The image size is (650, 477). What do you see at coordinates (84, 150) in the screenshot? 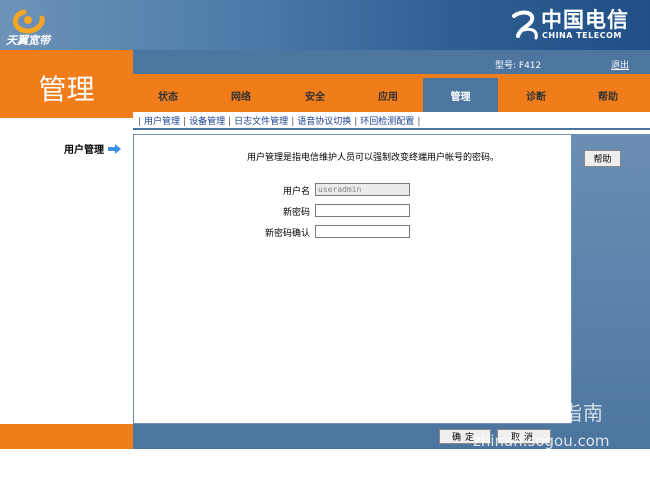
I see `sidebar-item-label: 用户管理` at bounding box center [84, 150].